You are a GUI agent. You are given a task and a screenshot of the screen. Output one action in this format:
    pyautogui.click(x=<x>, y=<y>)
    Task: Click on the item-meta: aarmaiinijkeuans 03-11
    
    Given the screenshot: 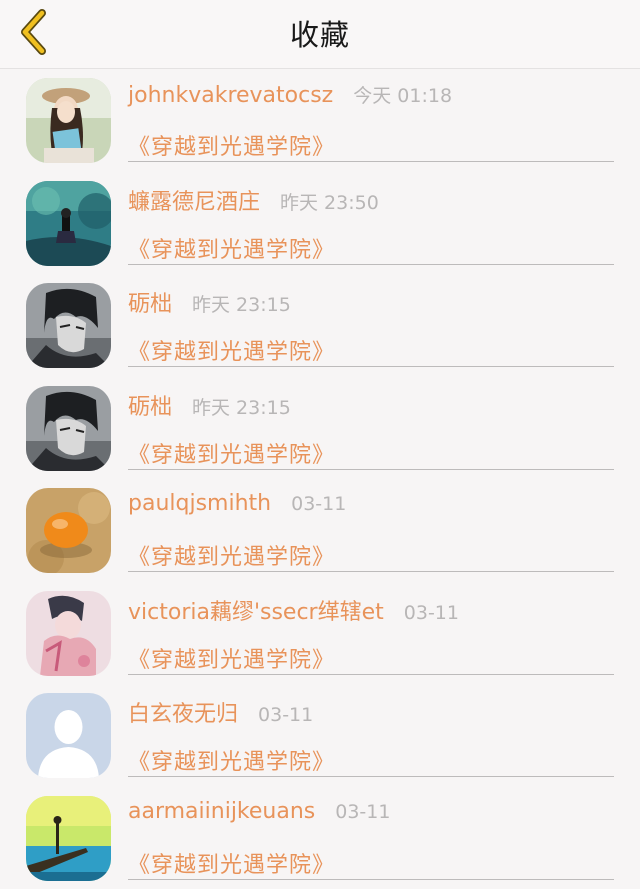 What is the action you would take?
    pyautogui.click(x=259, y=815)
    